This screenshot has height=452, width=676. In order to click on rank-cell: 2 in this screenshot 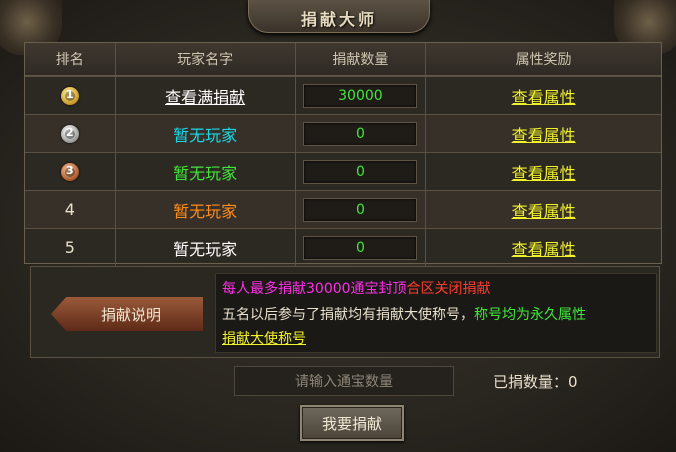, I will do `click(70, 133)`.